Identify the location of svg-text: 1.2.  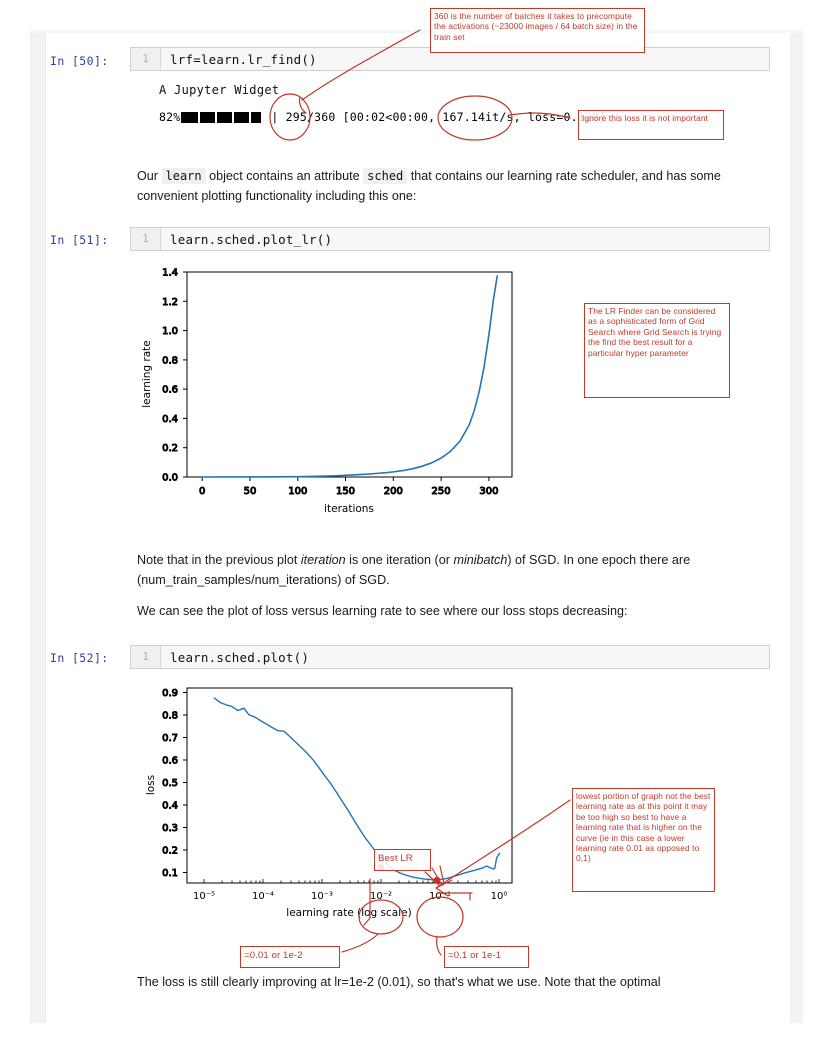
(170, 302).